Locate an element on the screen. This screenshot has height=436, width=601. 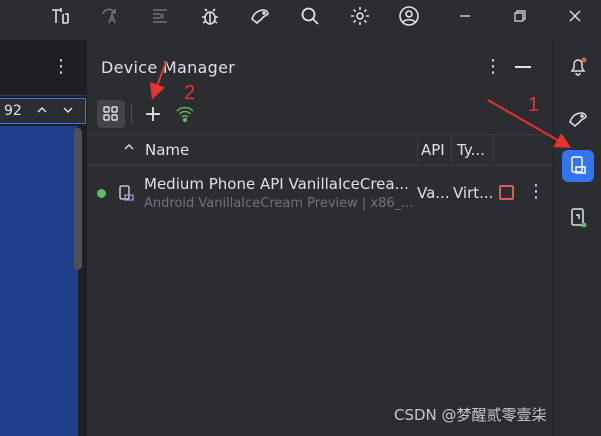
close-window-icon is located at coordinates (575, 16).